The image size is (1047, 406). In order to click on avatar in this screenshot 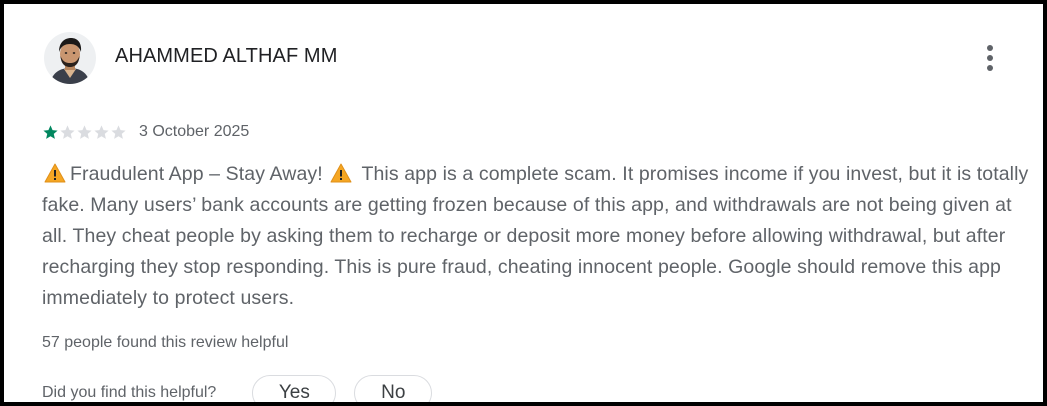, I will do `click(70, 58)`.